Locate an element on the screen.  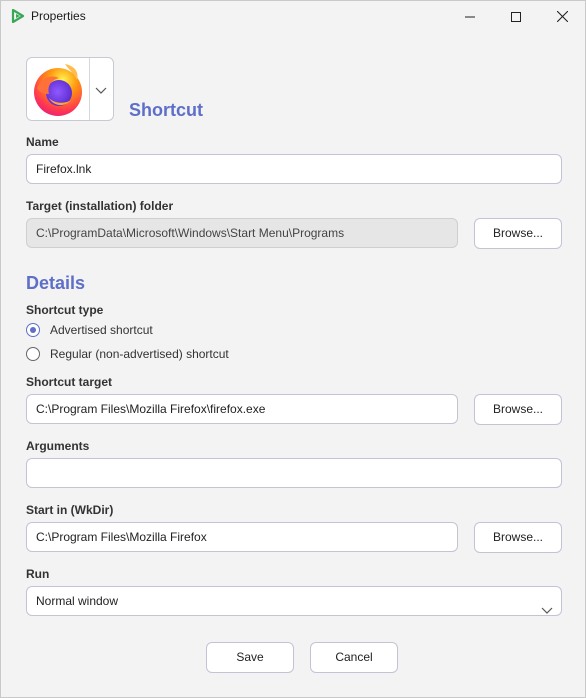
save-button: Save is located at coordinates (250, 657).